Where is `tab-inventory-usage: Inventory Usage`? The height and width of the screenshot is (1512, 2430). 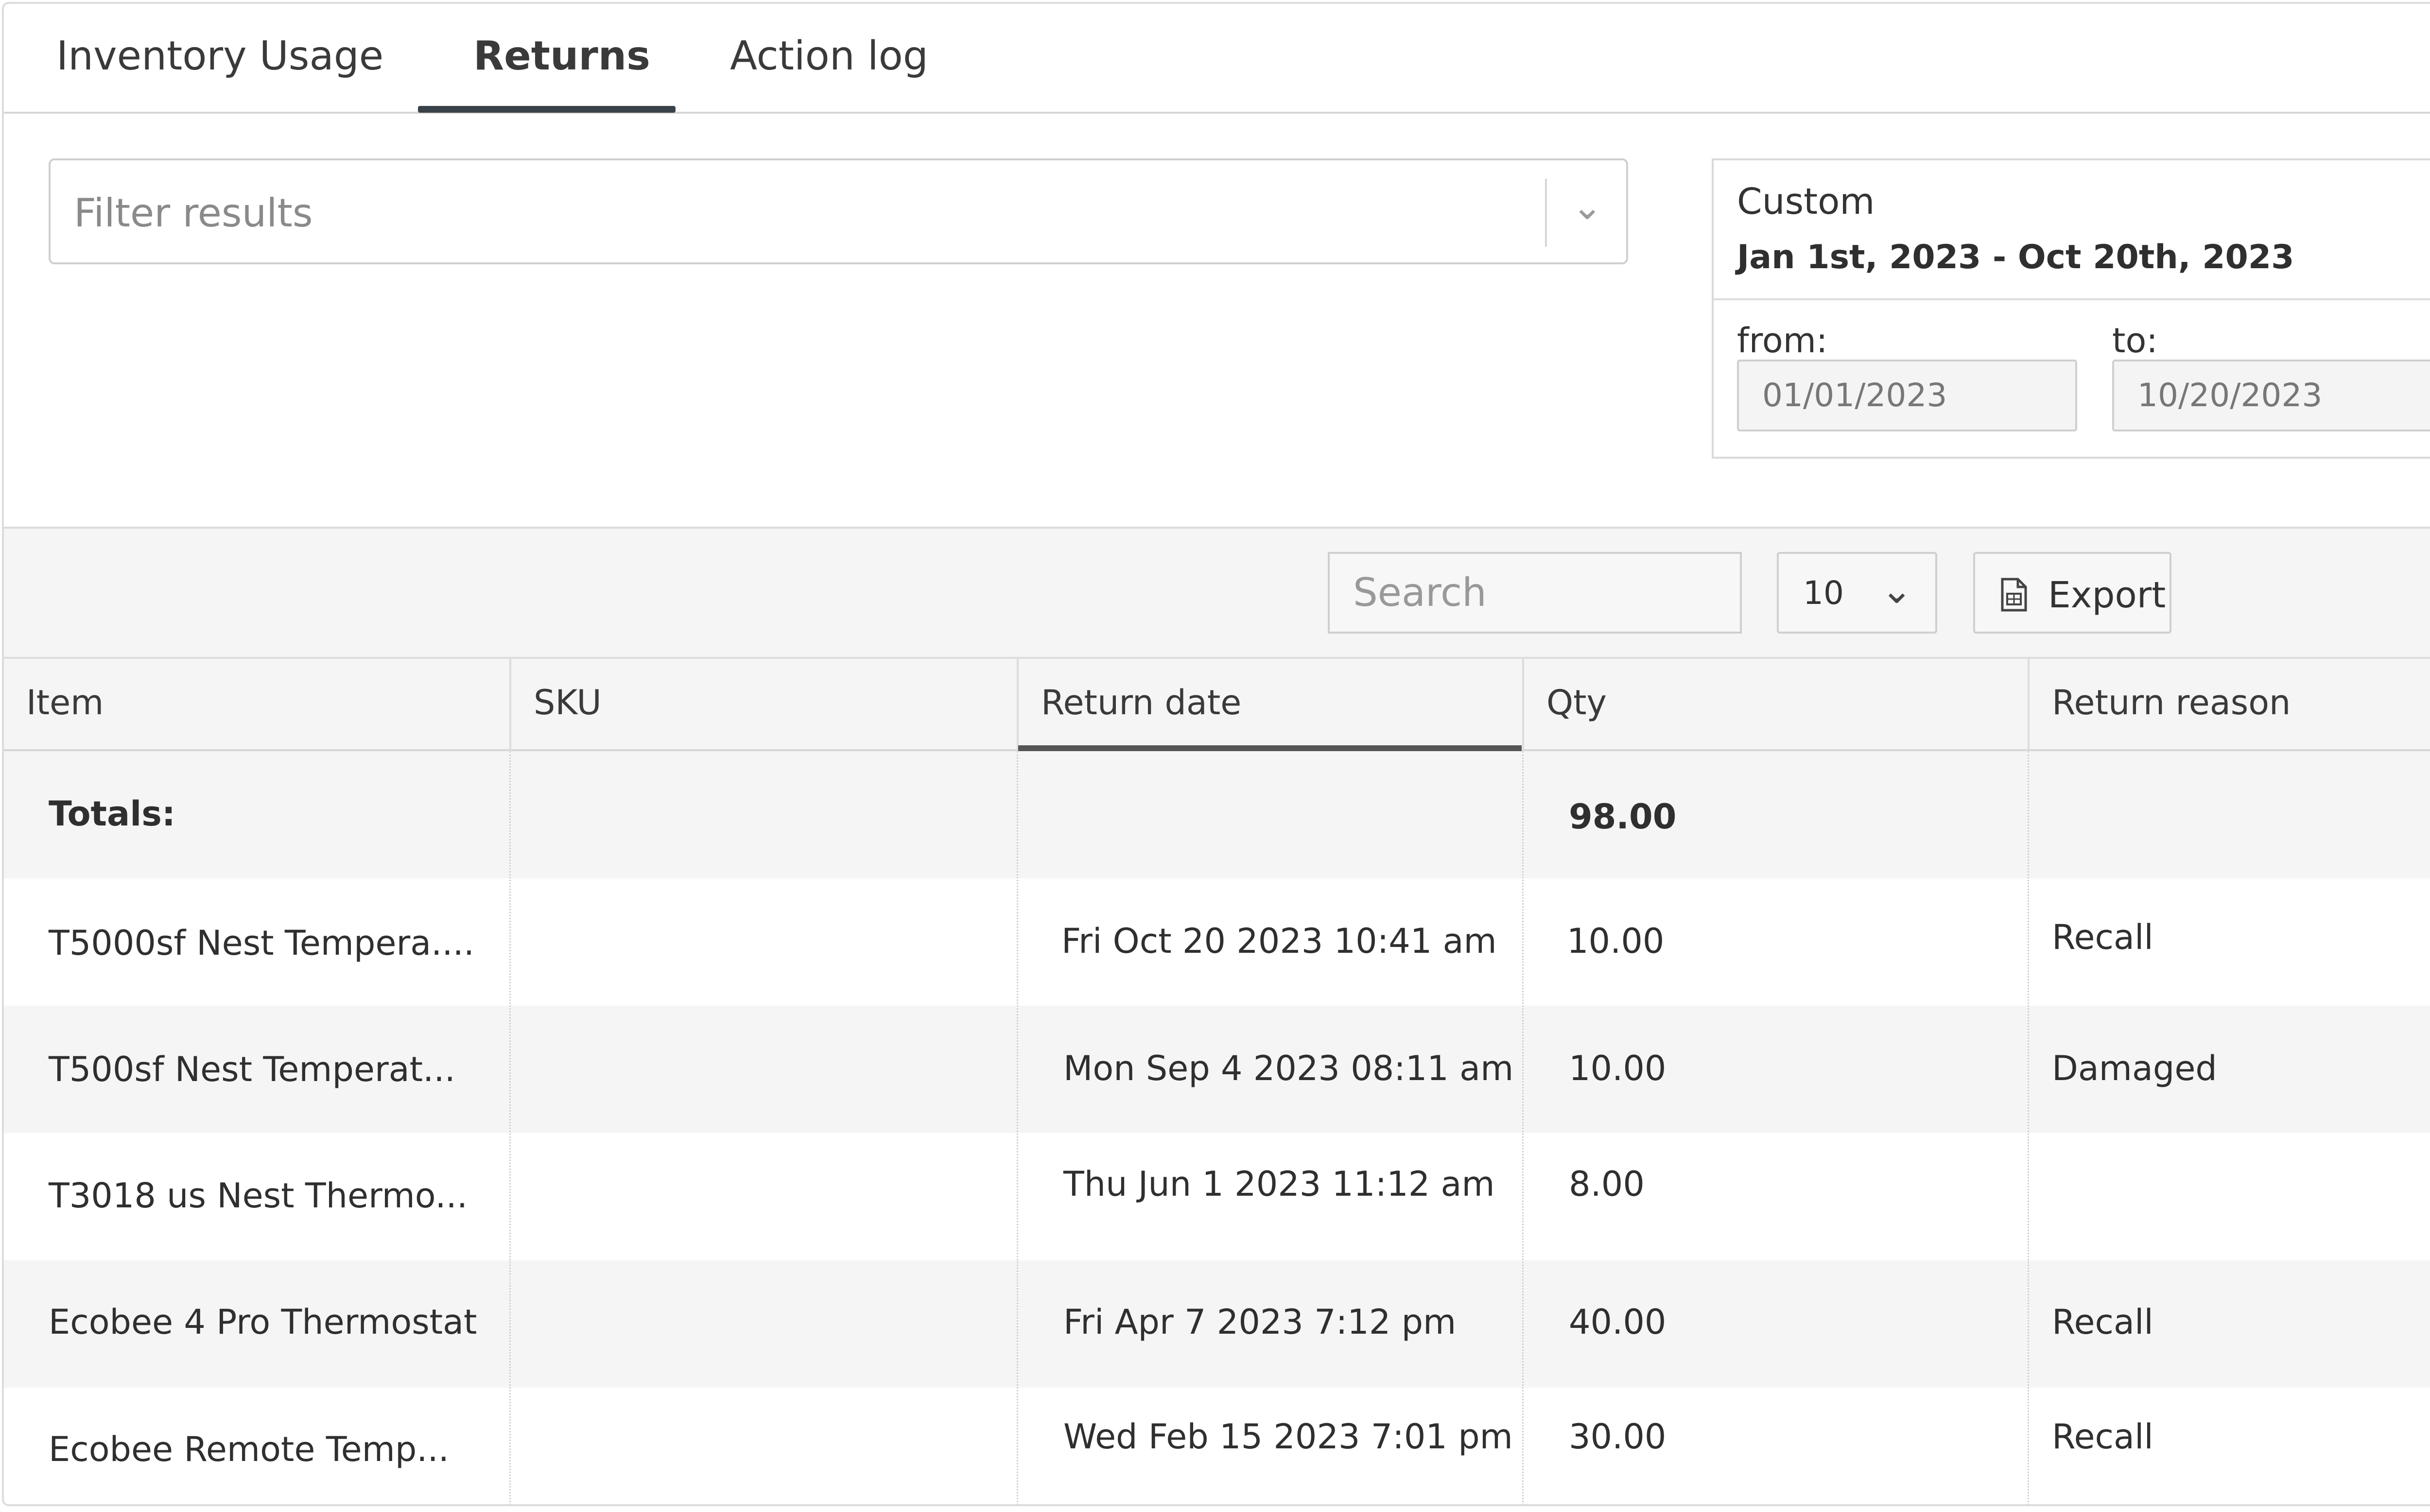 tab-inventory-usage: Inventory Usage is located at coordinates (219, 56).